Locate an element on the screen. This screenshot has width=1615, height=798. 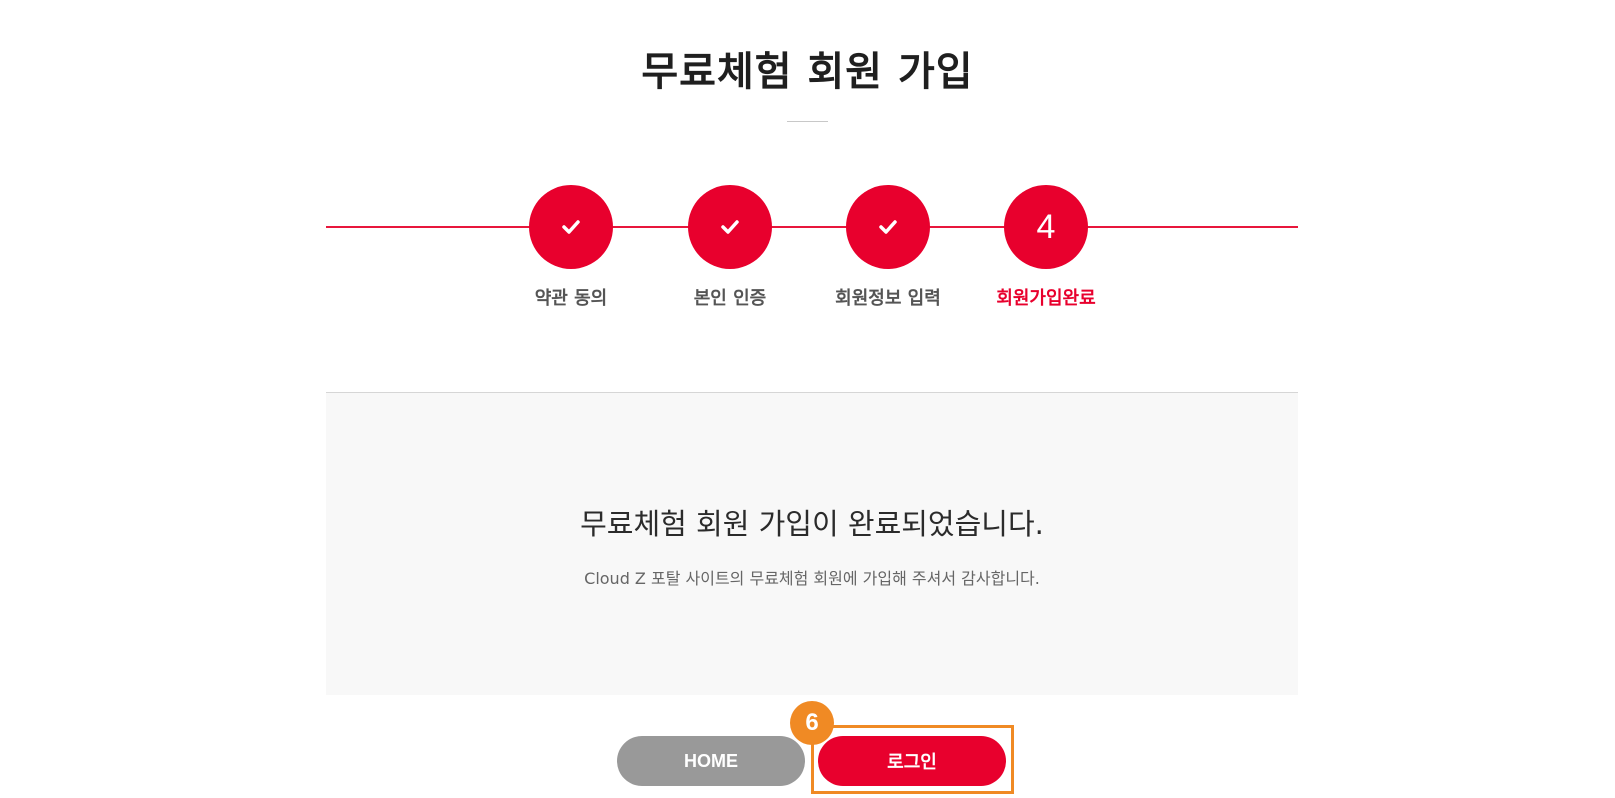
step-2-circle is located at coordinates (730, 227).